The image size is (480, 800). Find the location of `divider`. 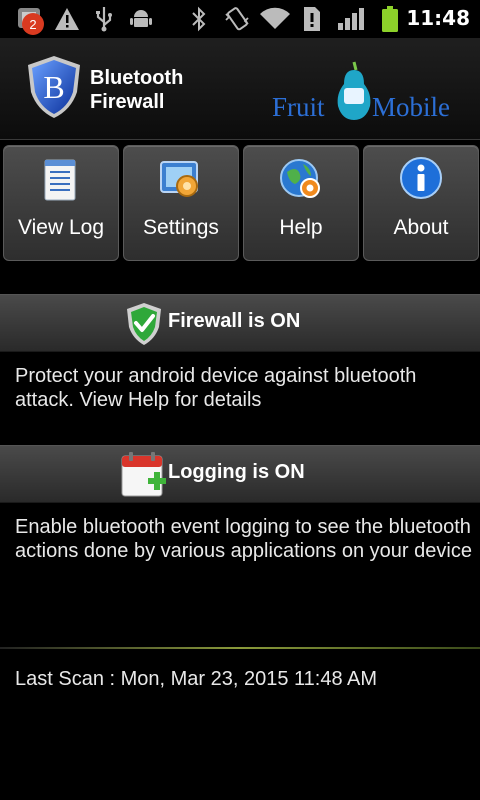

divider is located at coordinates (240, 648).